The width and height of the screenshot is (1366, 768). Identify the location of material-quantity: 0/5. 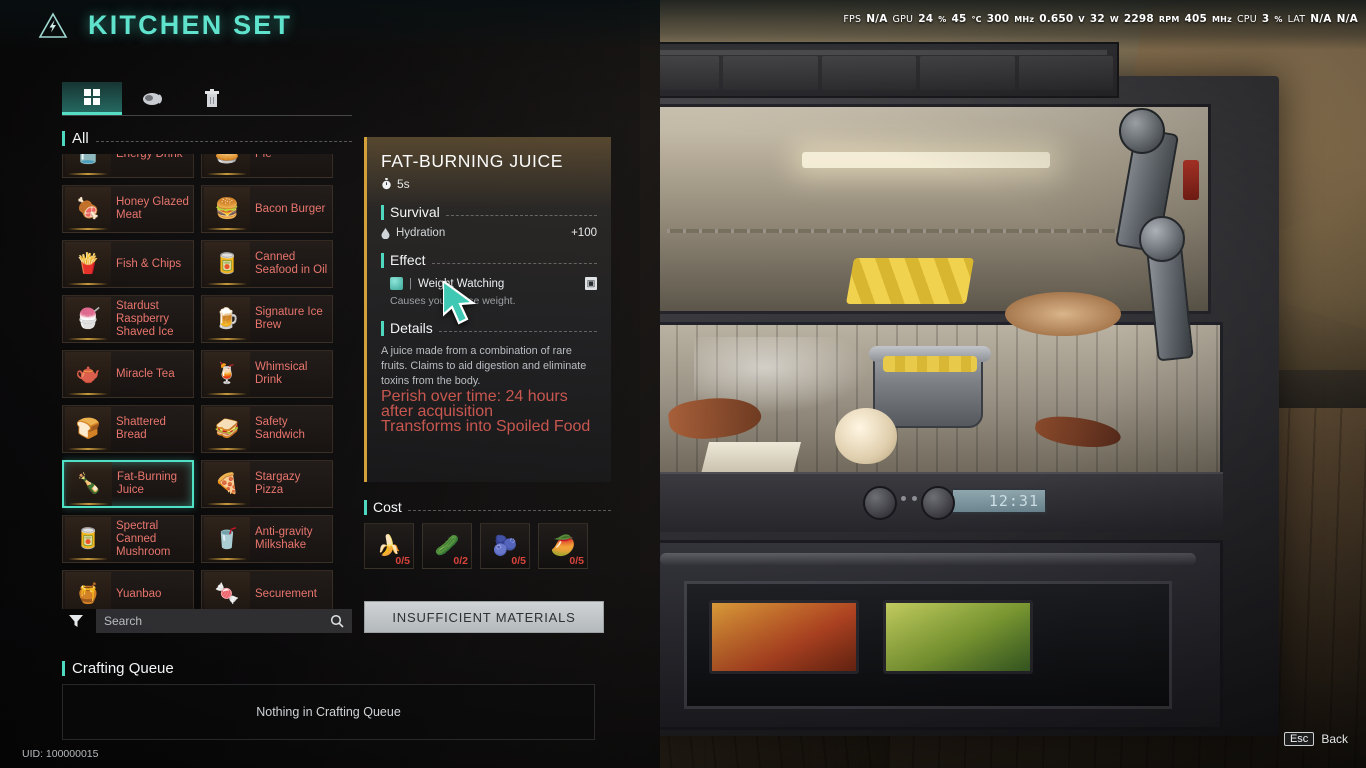
(518, 561).